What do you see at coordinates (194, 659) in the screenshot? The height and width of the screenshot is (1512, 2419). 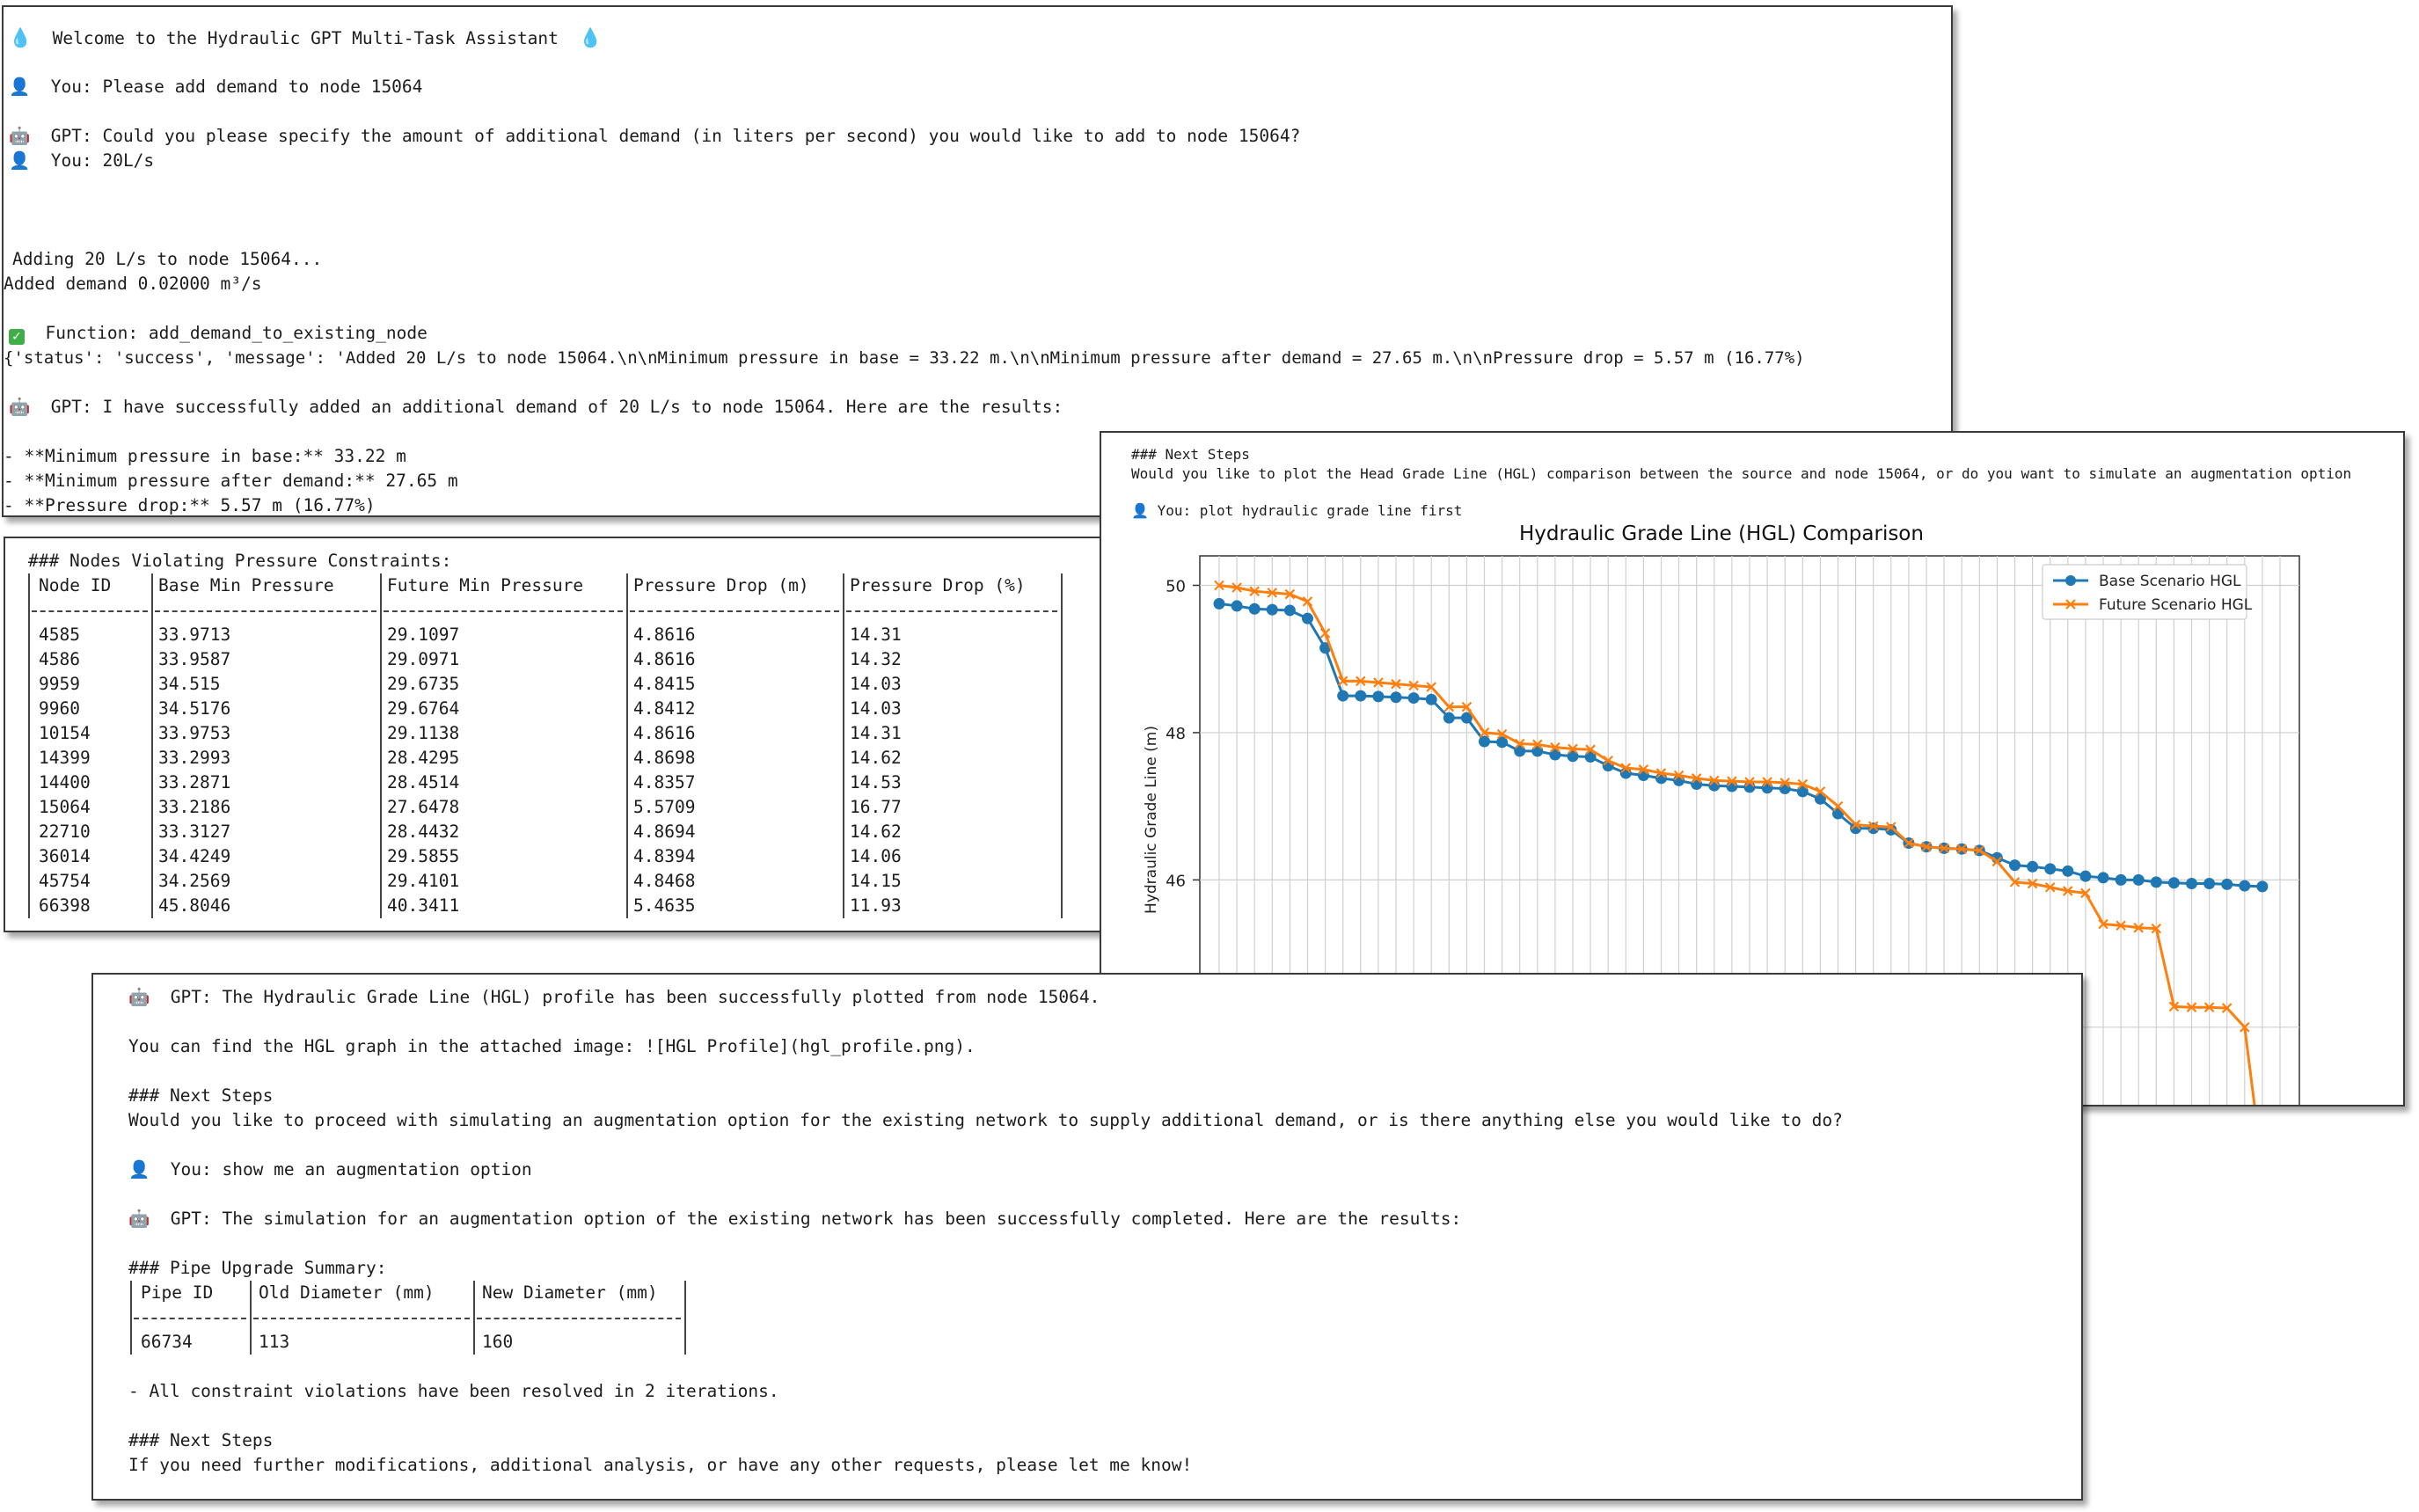 I see `table-cell: 33.9587` at bounding box center [194, 659].